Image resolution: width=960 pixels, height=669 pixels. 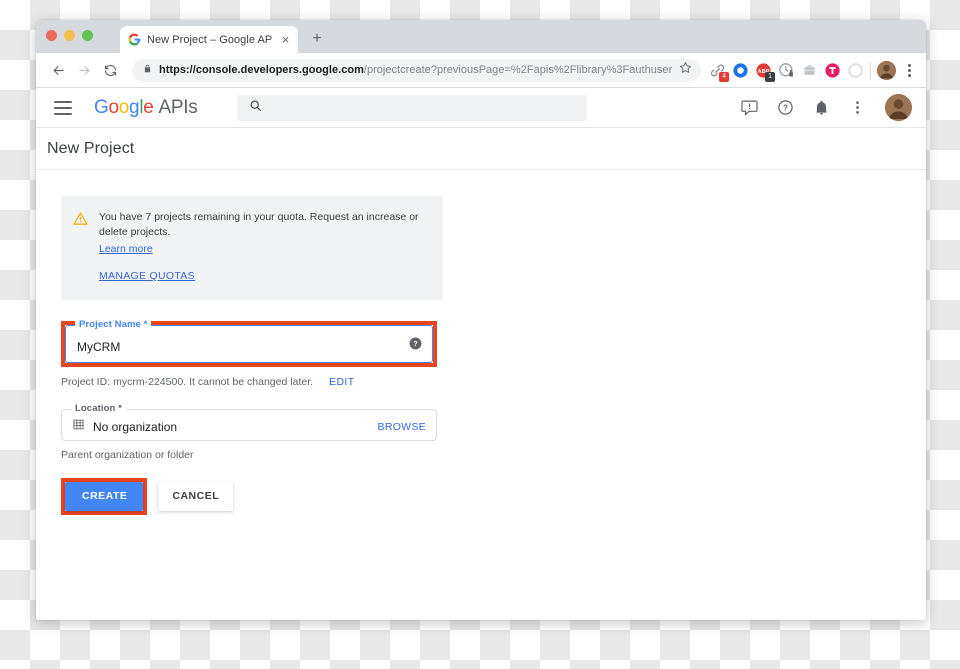 What do you see at coordinates (80, 247) in the screenshot?
I see `warning-triangle-icon` at bounding box center [80, 247].